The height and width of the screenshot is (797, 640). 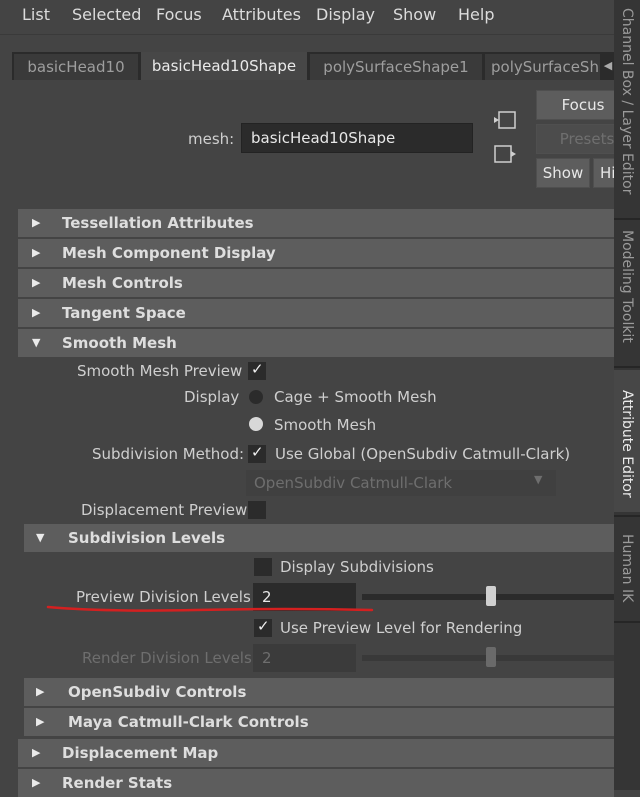 I want to click on radio-label-cage-smooth-mesh: Cage + Smooth Mesh, so click(x=355, y=397).